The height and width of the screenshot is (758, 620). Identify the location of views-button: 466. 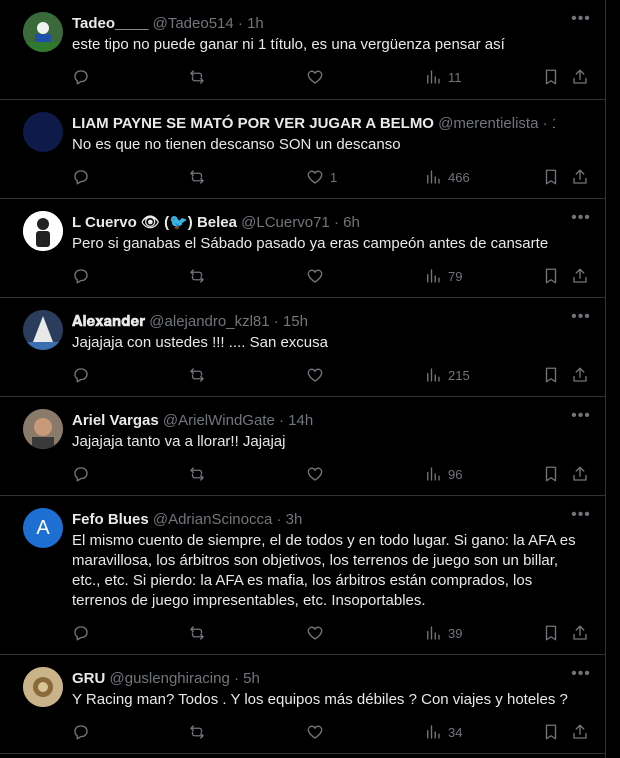
(447, 177).